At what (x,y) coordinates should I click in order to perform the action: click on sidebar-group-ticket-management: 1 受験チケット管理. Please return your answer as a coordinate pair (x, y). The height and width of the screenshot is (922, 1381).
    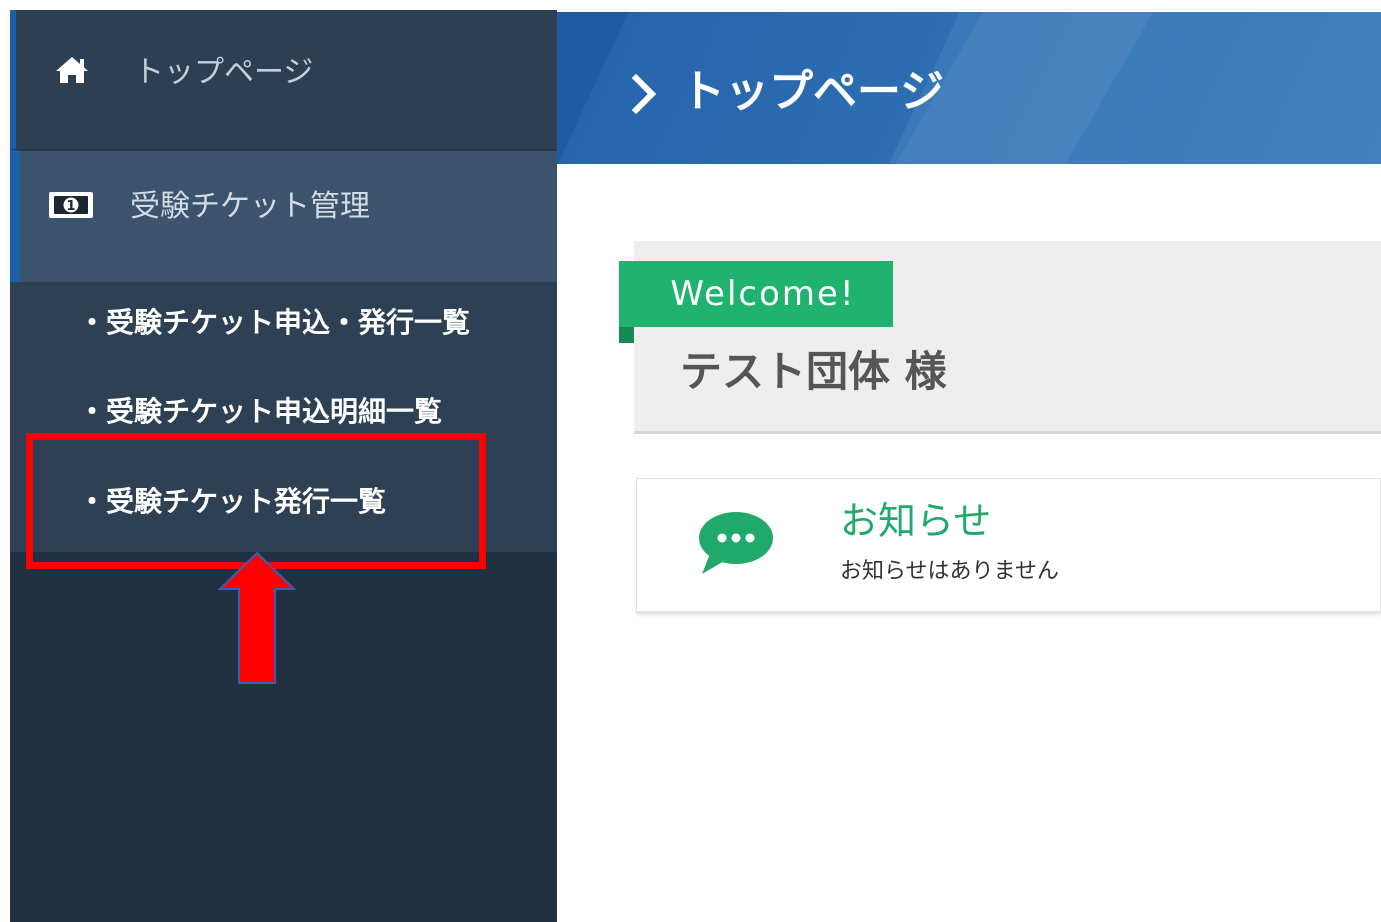
    Looking at the image, I should click on (283, 215).